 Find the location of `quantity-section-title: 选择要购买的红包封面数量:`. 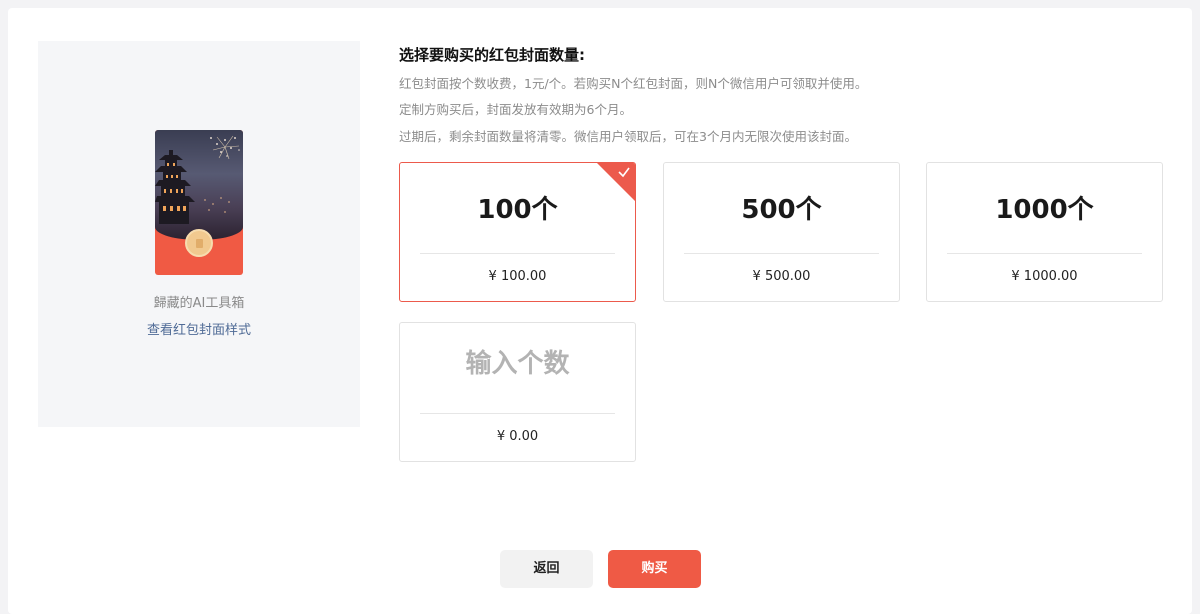

quantity-section-title: 选择要购买的红包封面数量: is located at coordinates (492, 55).